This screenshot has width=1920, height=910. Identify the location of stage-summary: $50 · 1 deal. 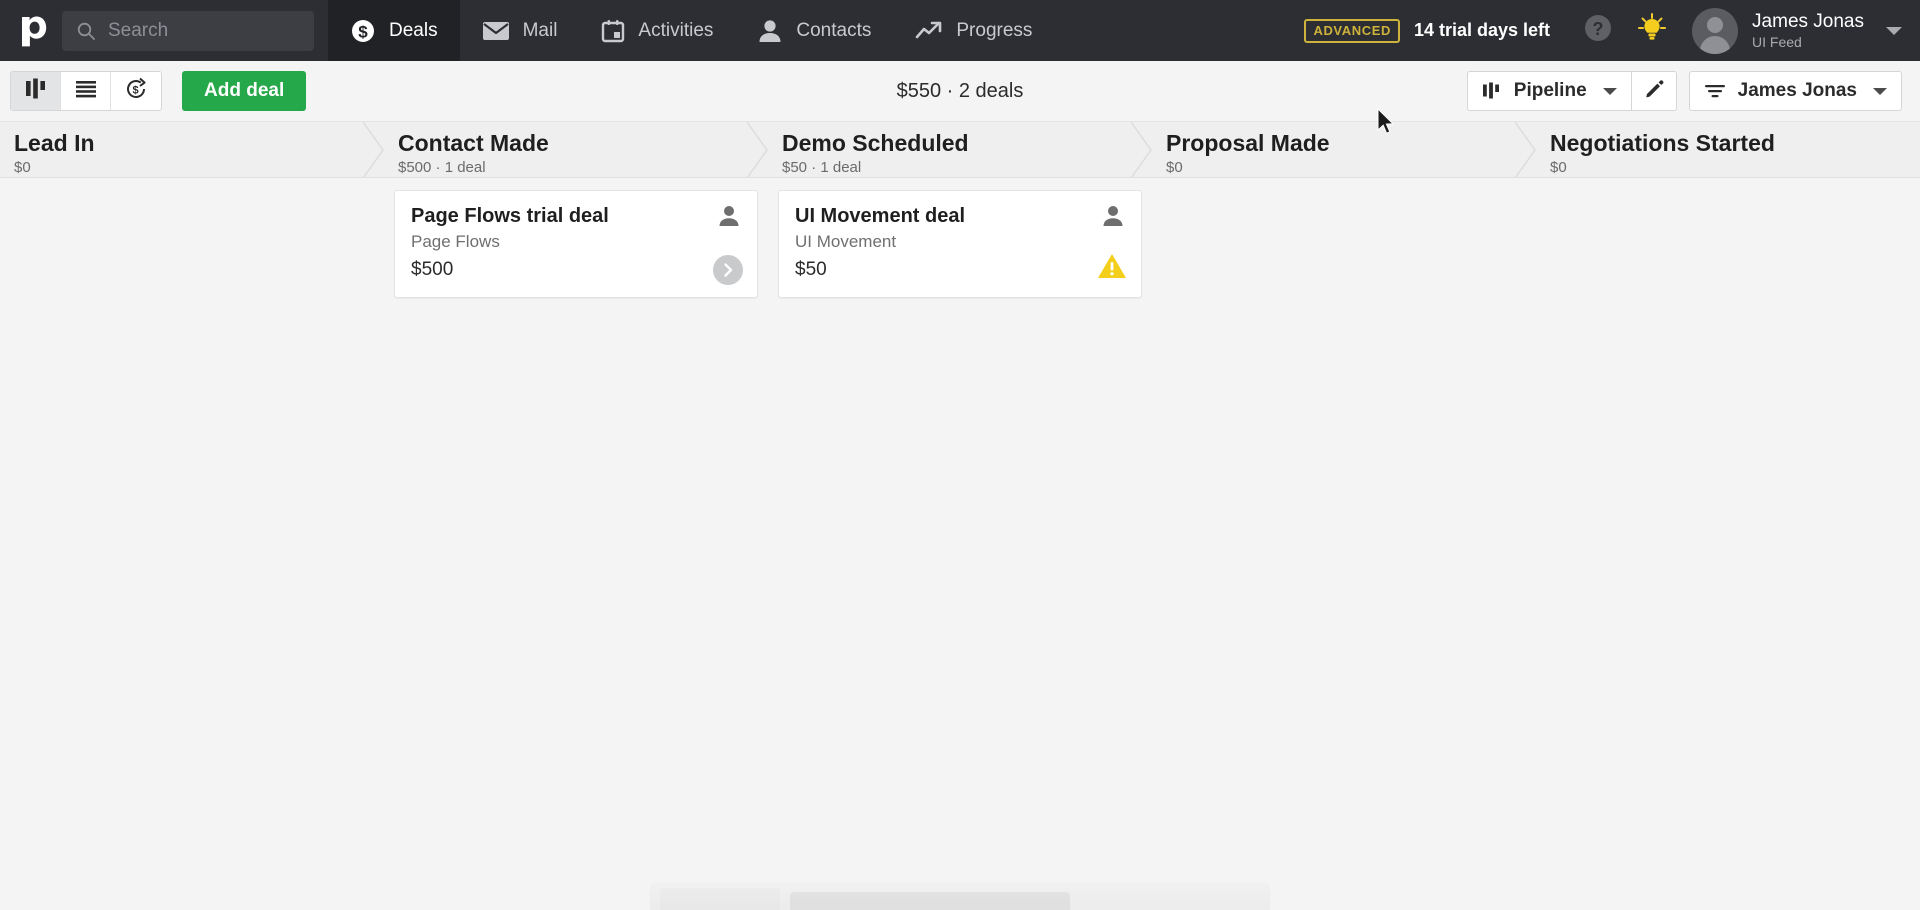
(822, 167).